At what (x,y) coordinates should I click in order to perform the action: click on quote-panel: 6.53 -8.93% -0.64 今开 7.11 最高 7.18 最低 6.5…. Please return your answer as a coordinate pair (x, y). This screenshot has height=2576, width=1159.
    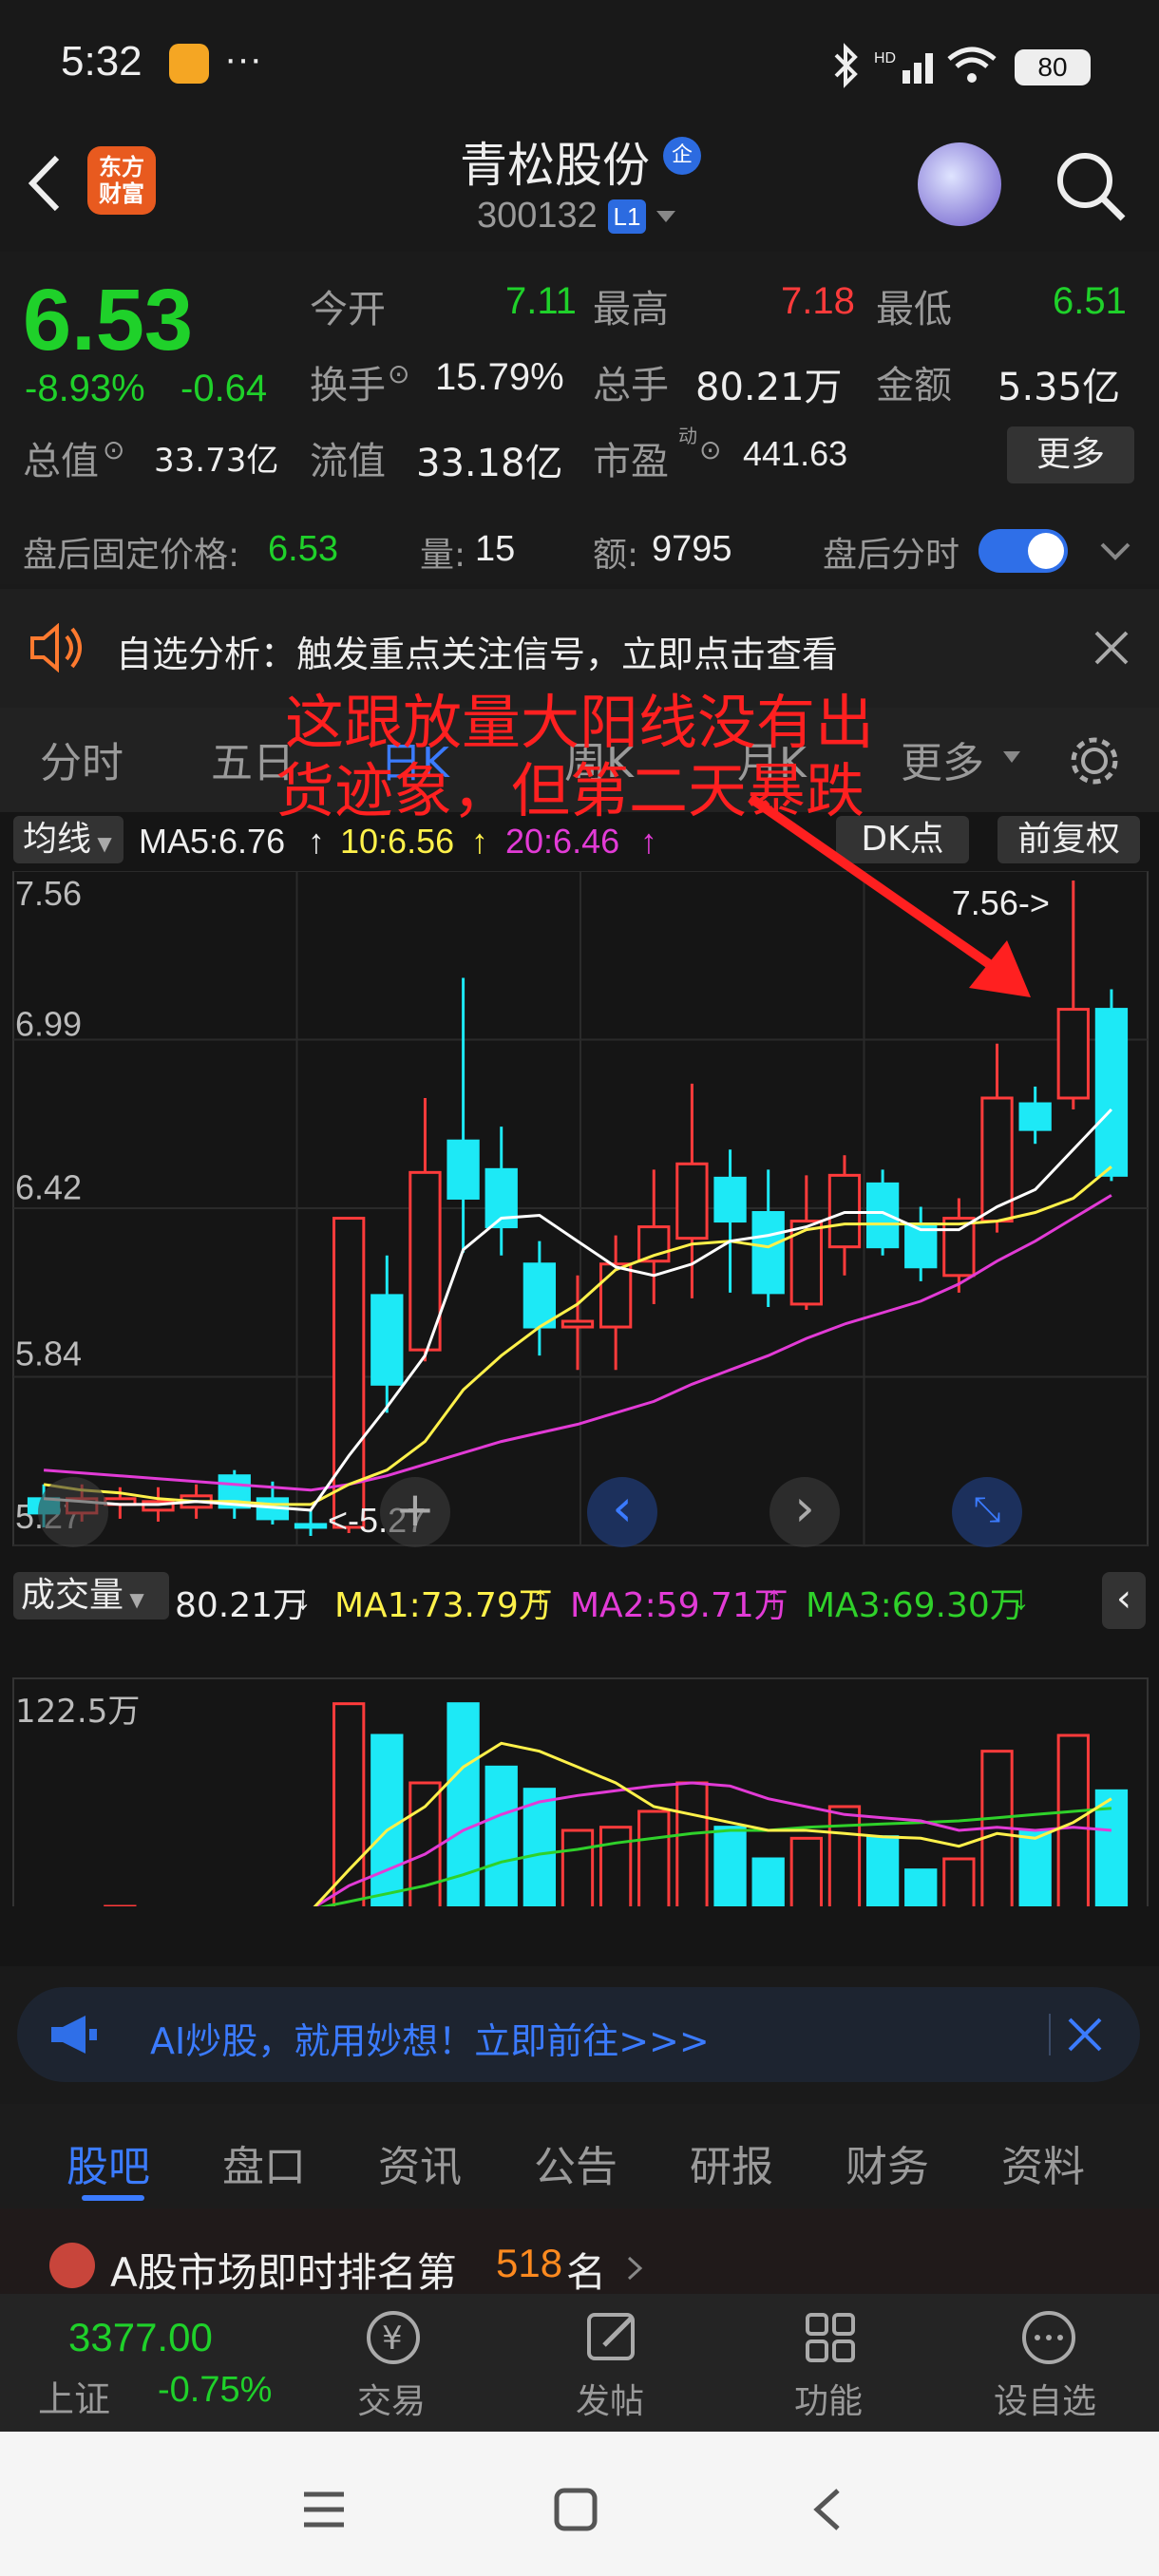
    Looking at the image, I should click on (579, 389).